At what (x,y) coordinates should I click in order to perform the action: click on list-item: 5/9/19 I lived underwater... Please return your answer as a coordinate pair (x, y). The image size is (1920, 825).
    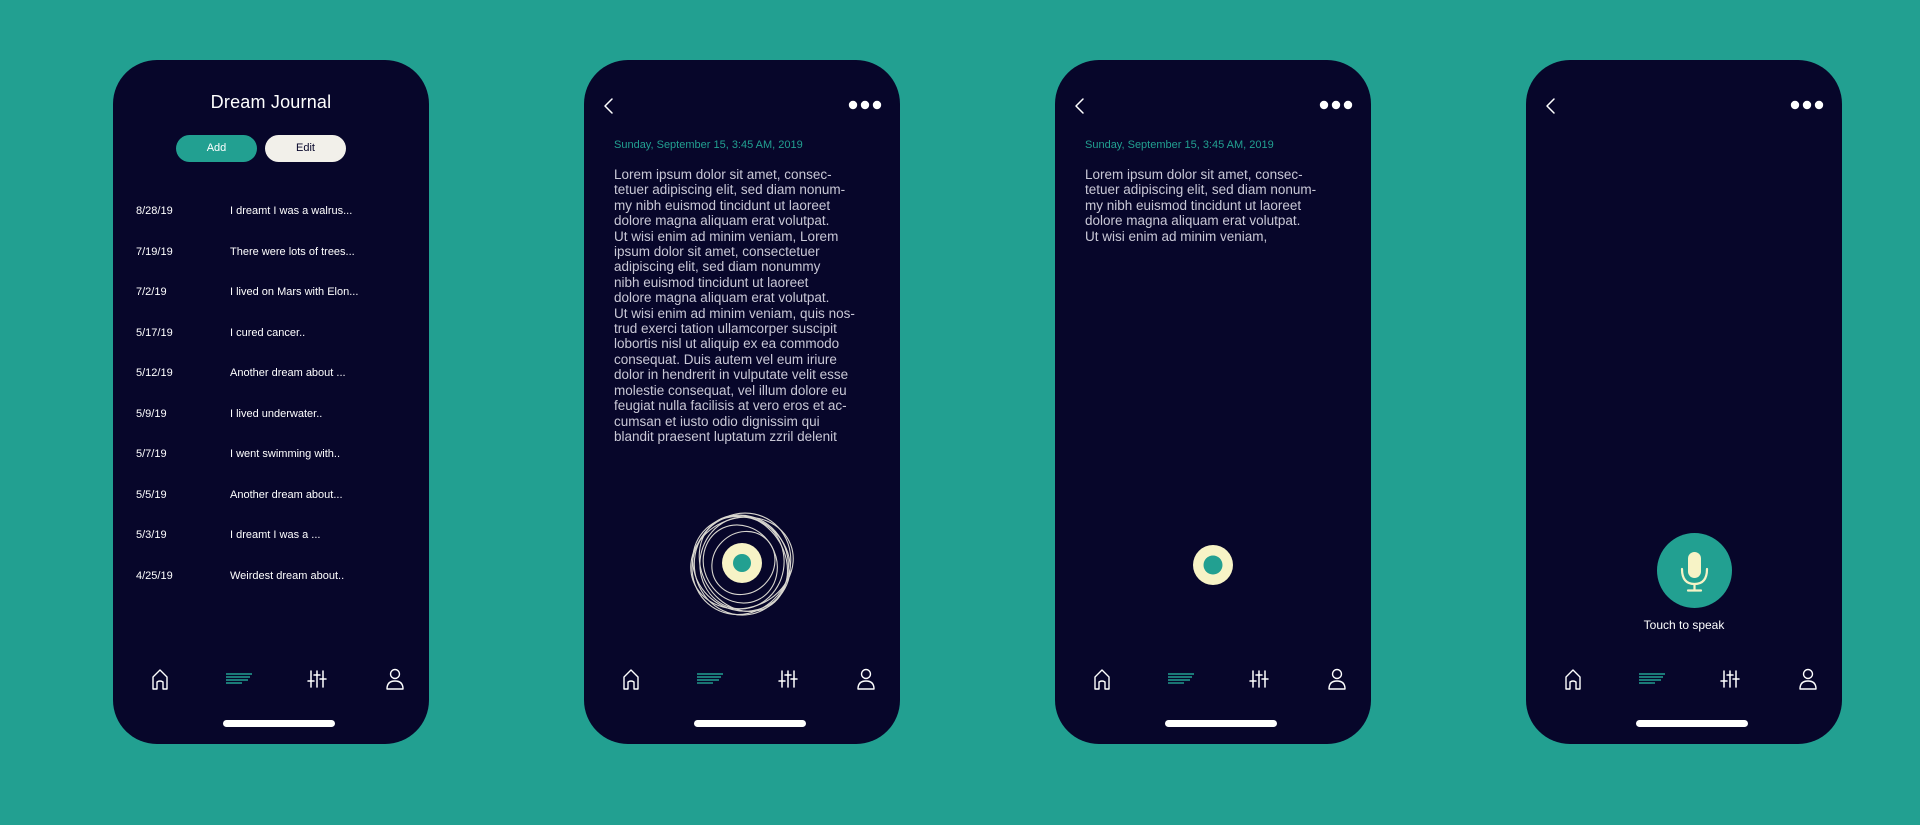
    Looking at the image, I should click on (271, 418).